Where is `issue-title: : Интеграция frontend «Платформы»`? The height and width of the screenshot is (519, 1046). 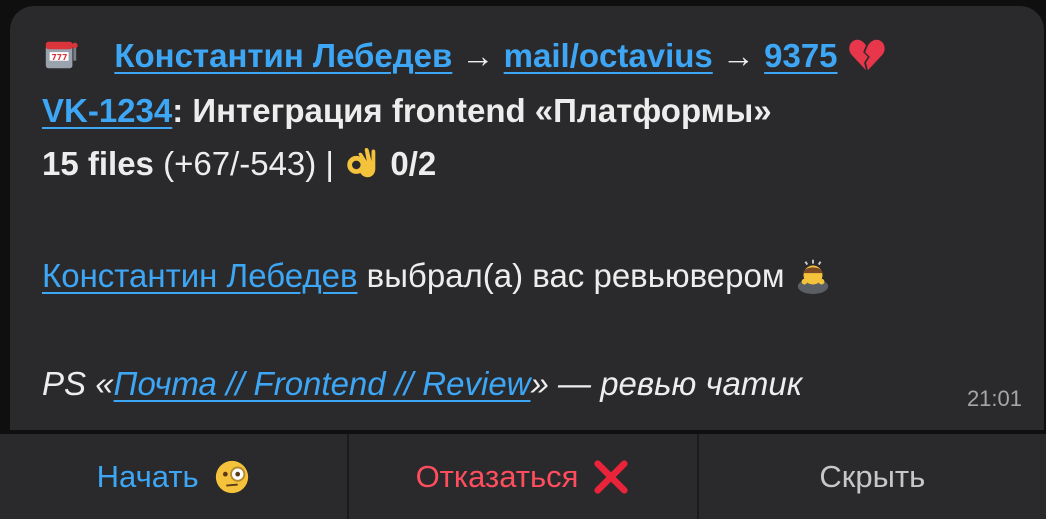 issue-title: : Интеграция frontend «Платформы» is located at coordinates (472, 110).